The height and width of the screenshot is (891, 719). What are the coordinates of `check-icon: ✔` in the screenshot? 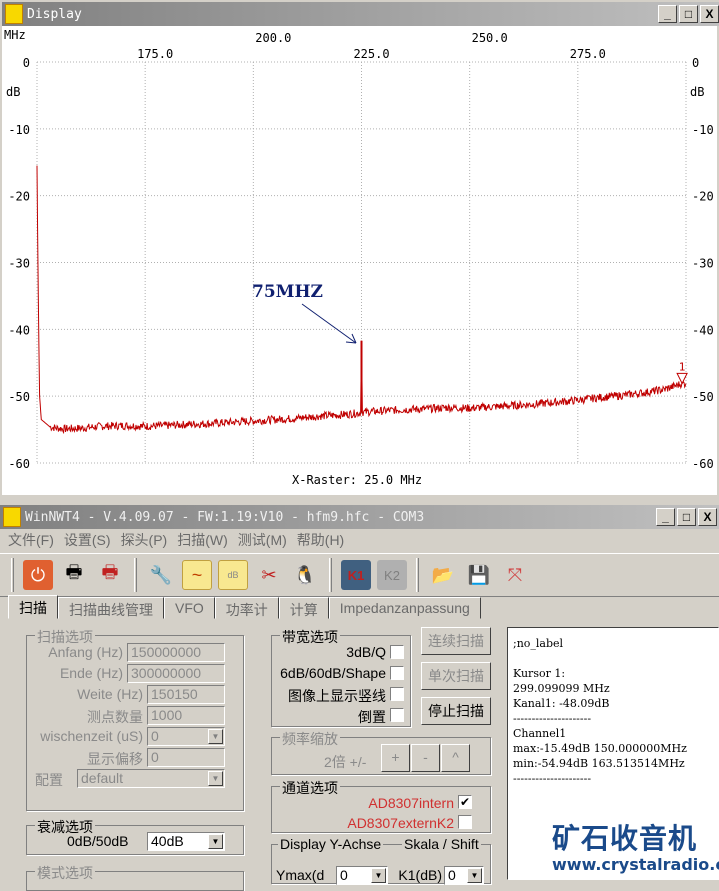 It's located at (465, 802).